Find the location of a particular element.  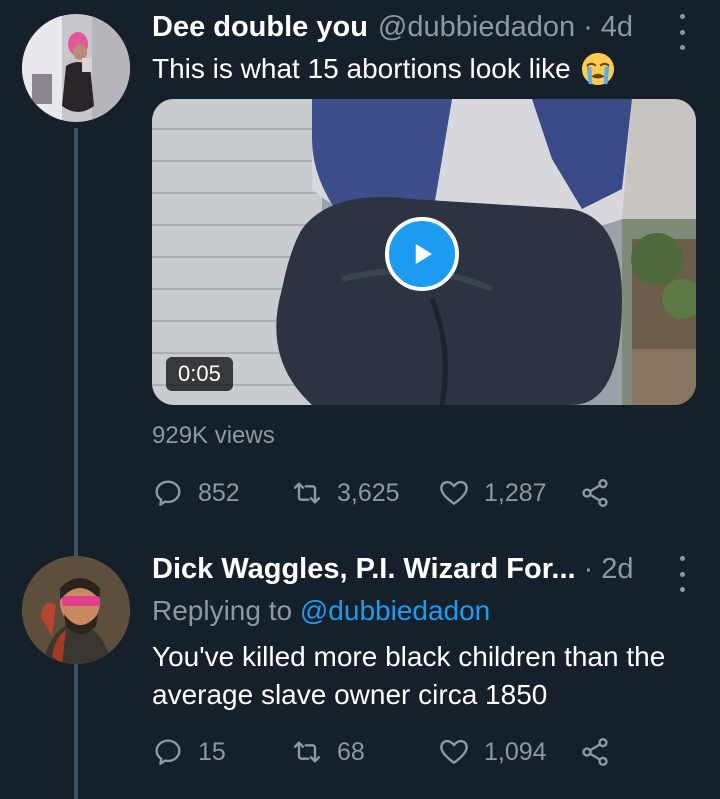

user-handle: @dubbiedadon is located at coordinates (476, 27).